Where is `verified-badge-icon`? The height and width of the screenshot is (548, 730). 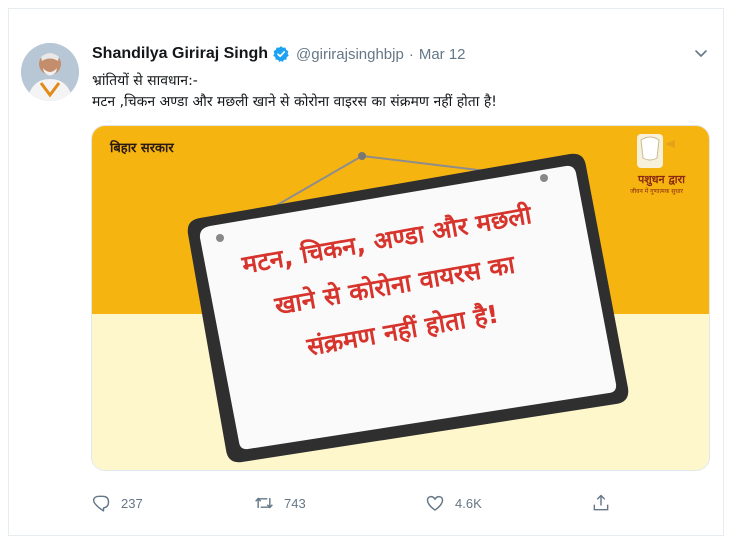
verified-badge-icon is located at coordinates (281, 54).